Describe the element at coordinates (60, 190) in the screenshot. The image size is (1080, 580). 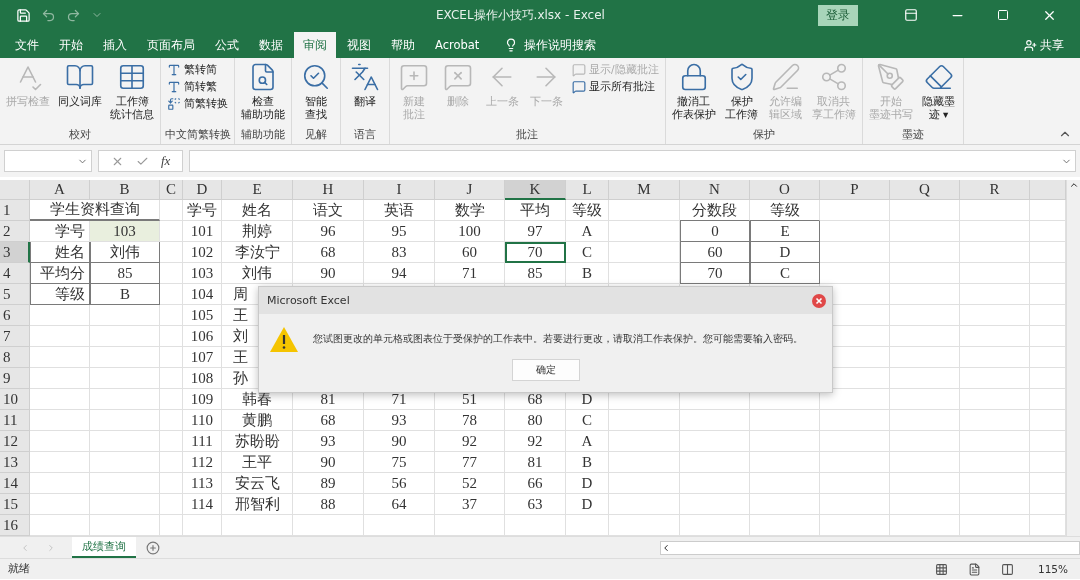
I see `column-header: A` at that location.